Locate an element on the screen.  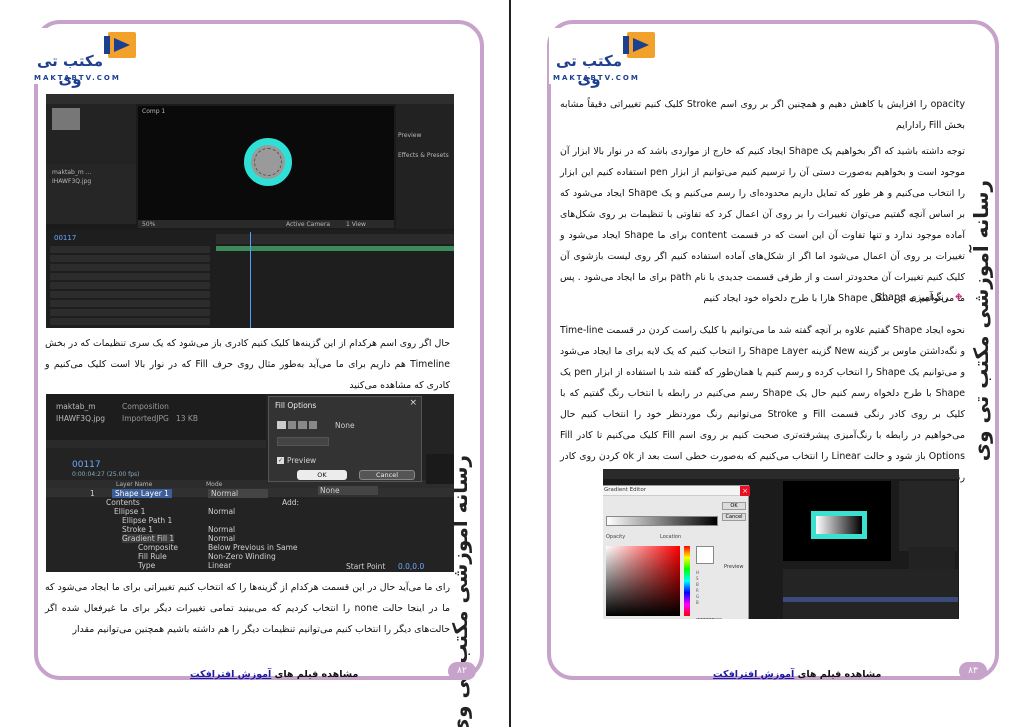
color-swatch is located at coordinates (705, 555).